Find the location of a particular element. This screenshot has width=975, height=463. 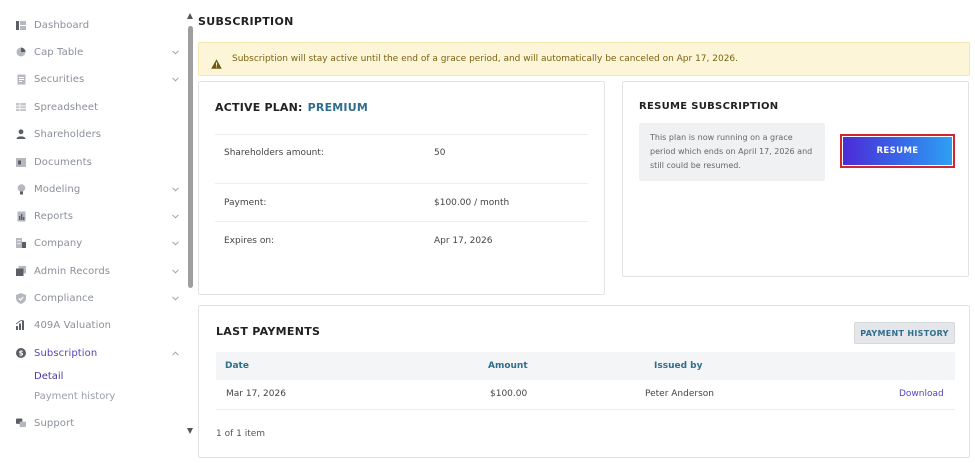

sidebar-item-support: Support is located at coordinates (94, 423).